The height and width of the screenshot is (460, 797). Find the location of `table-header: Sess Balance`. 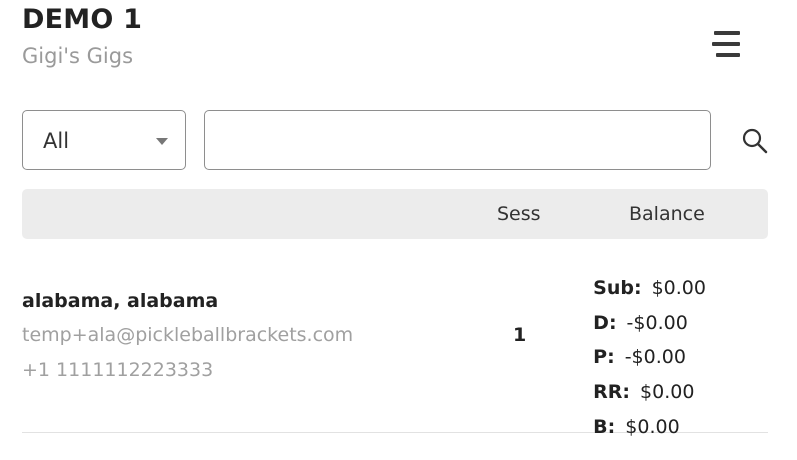

table-header: Sess Balance is located at coordinates (395, 214).